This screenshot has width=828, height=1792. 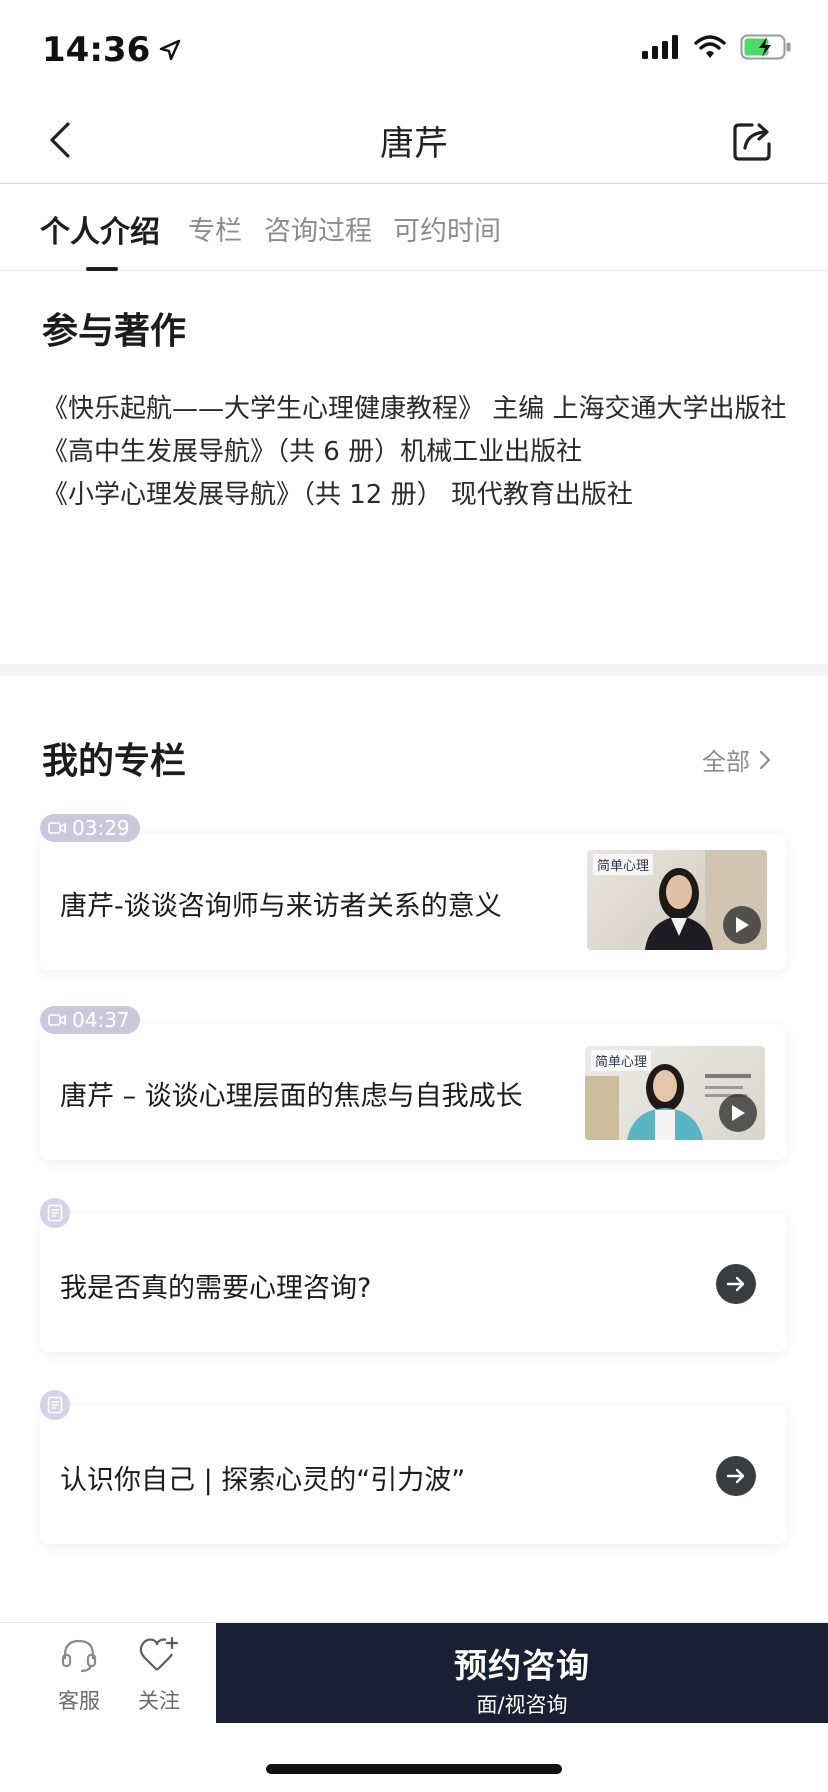 What do you see at coordinates (215, 228) in the screenshot?
I see `tab-column: 专栏` at bounding box center [215, 228].